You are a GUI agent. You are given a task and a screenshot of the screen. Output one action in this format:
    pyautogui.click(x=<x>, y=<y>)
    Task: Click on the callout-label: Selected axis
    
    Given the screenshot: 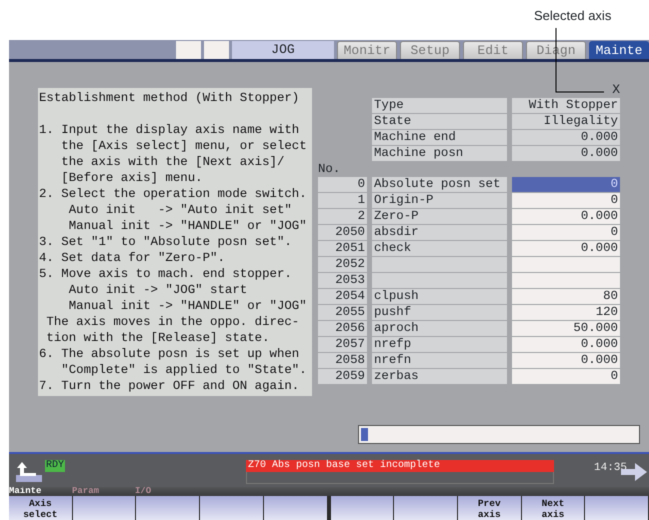 What is the action you would take?
    pyautogui.click(x=573, y=16)
    